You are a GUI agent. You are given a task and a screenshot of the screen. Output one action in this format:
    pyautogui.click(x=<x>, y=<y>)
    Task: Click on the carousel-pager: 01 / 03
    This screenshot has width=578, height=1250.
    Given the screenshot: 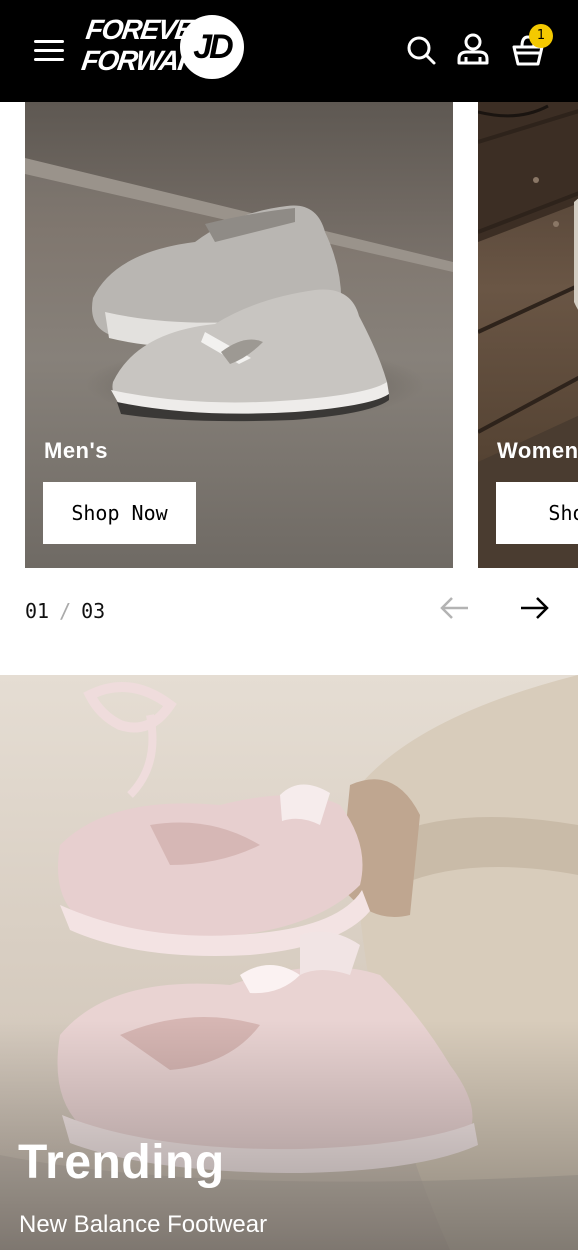 What is the action you would take?
    pyautogui.click(x=65, y=611)
    